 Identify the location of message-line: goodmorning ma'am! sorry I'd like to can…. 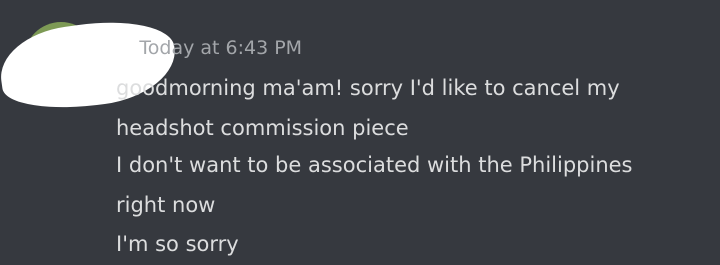
(368, 88).